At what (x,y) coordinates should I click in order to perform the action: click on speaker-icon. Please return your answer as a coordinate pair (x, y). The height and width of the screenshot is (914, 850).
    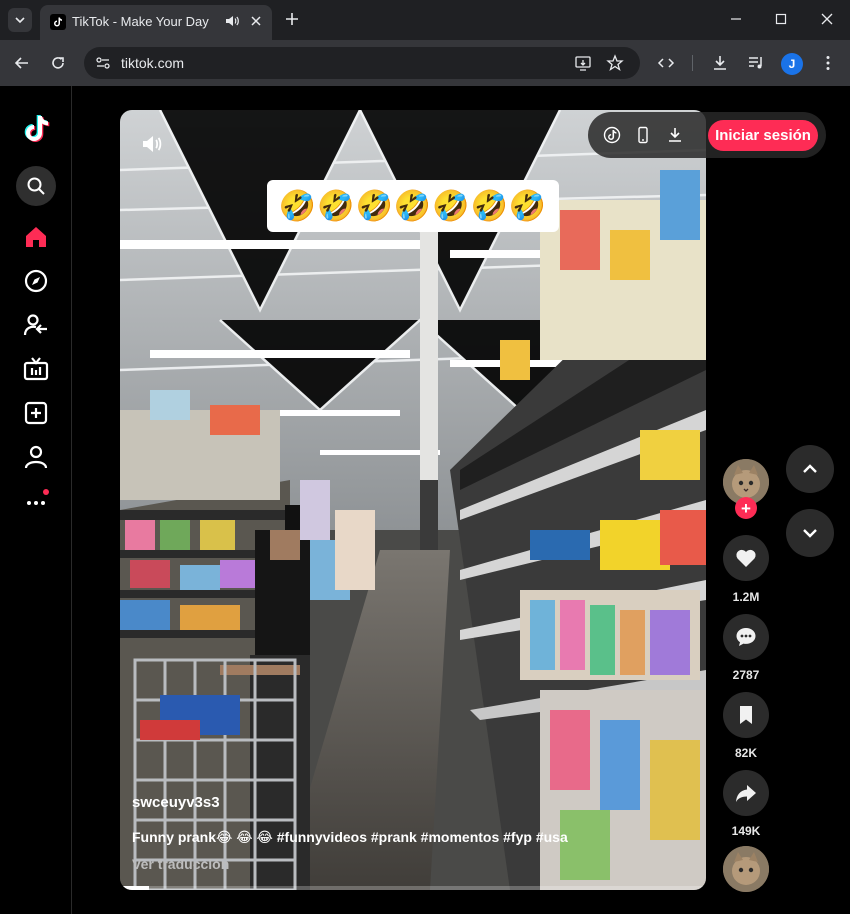
    Looking at the image, I should click on (232, 23).